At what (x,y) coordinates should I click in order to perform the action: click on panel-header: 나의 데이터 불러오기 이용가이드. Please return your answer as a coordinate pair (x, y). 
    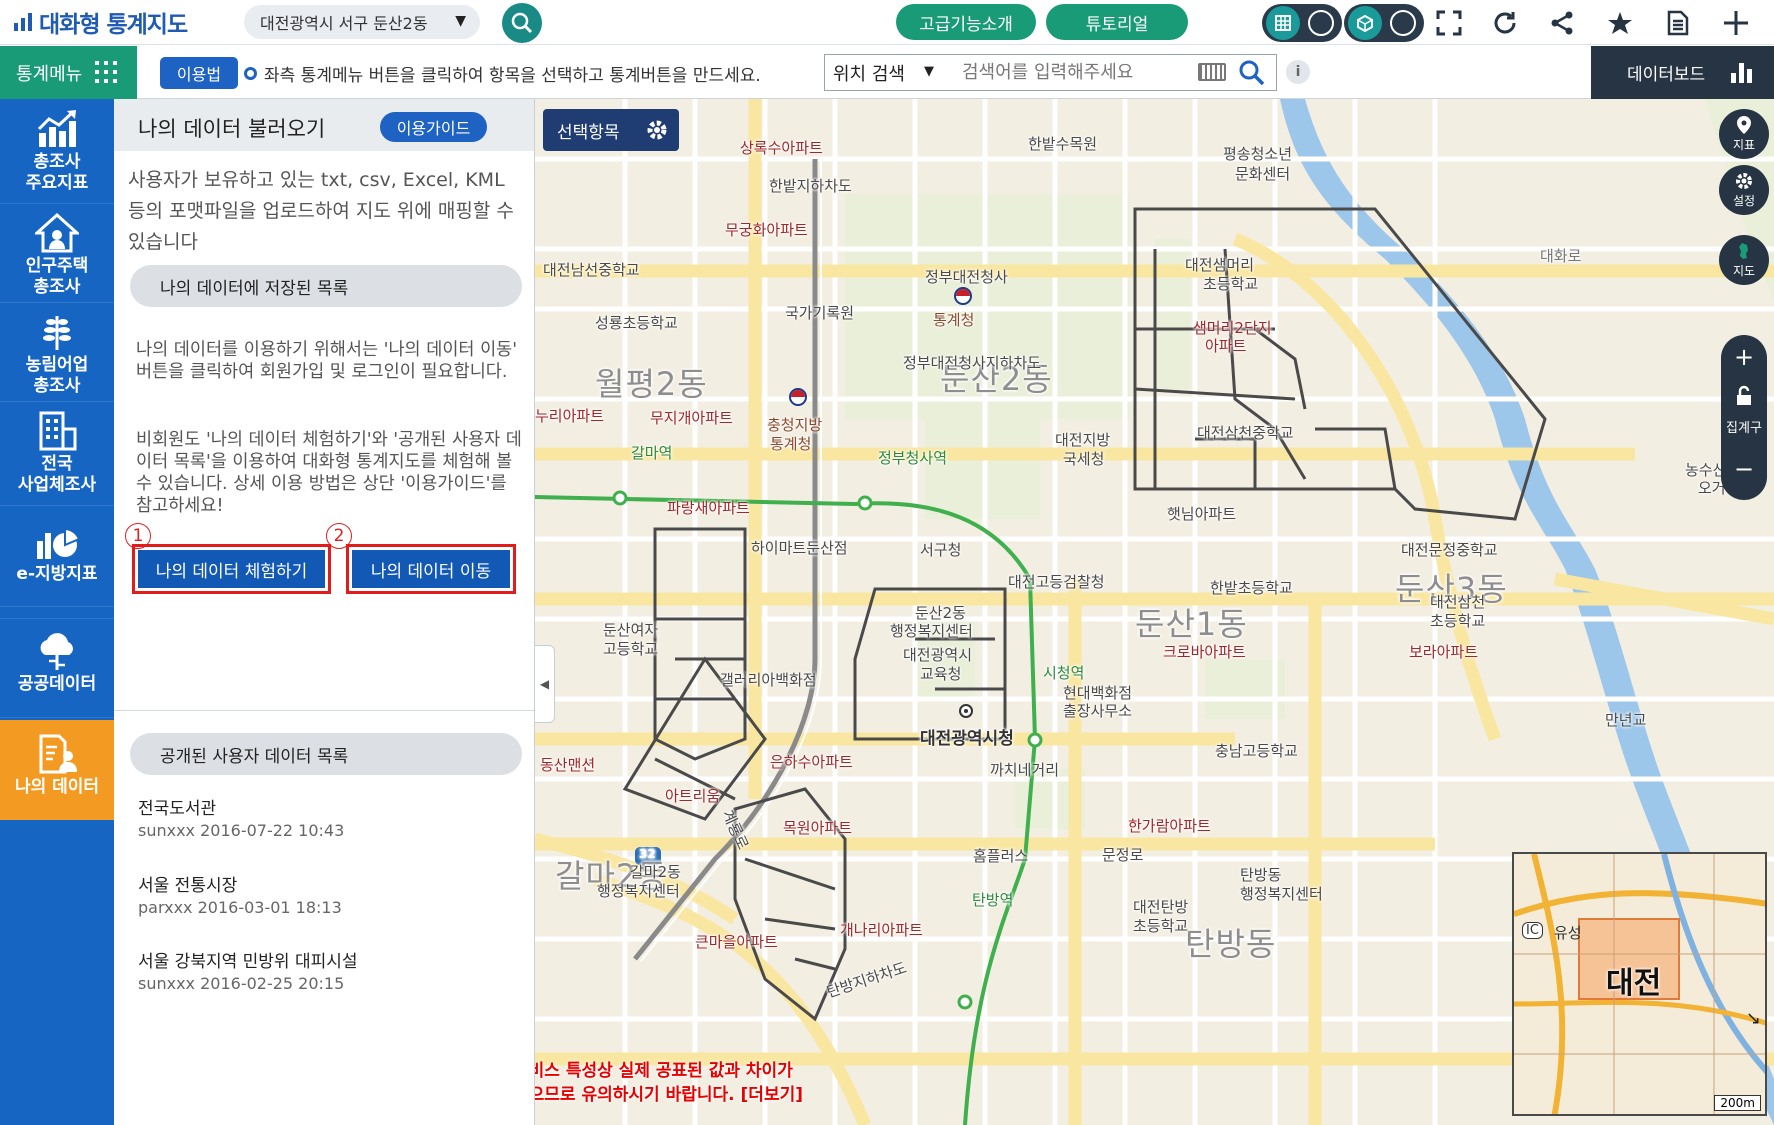
    Looking at the image, I should click on (324, 125).